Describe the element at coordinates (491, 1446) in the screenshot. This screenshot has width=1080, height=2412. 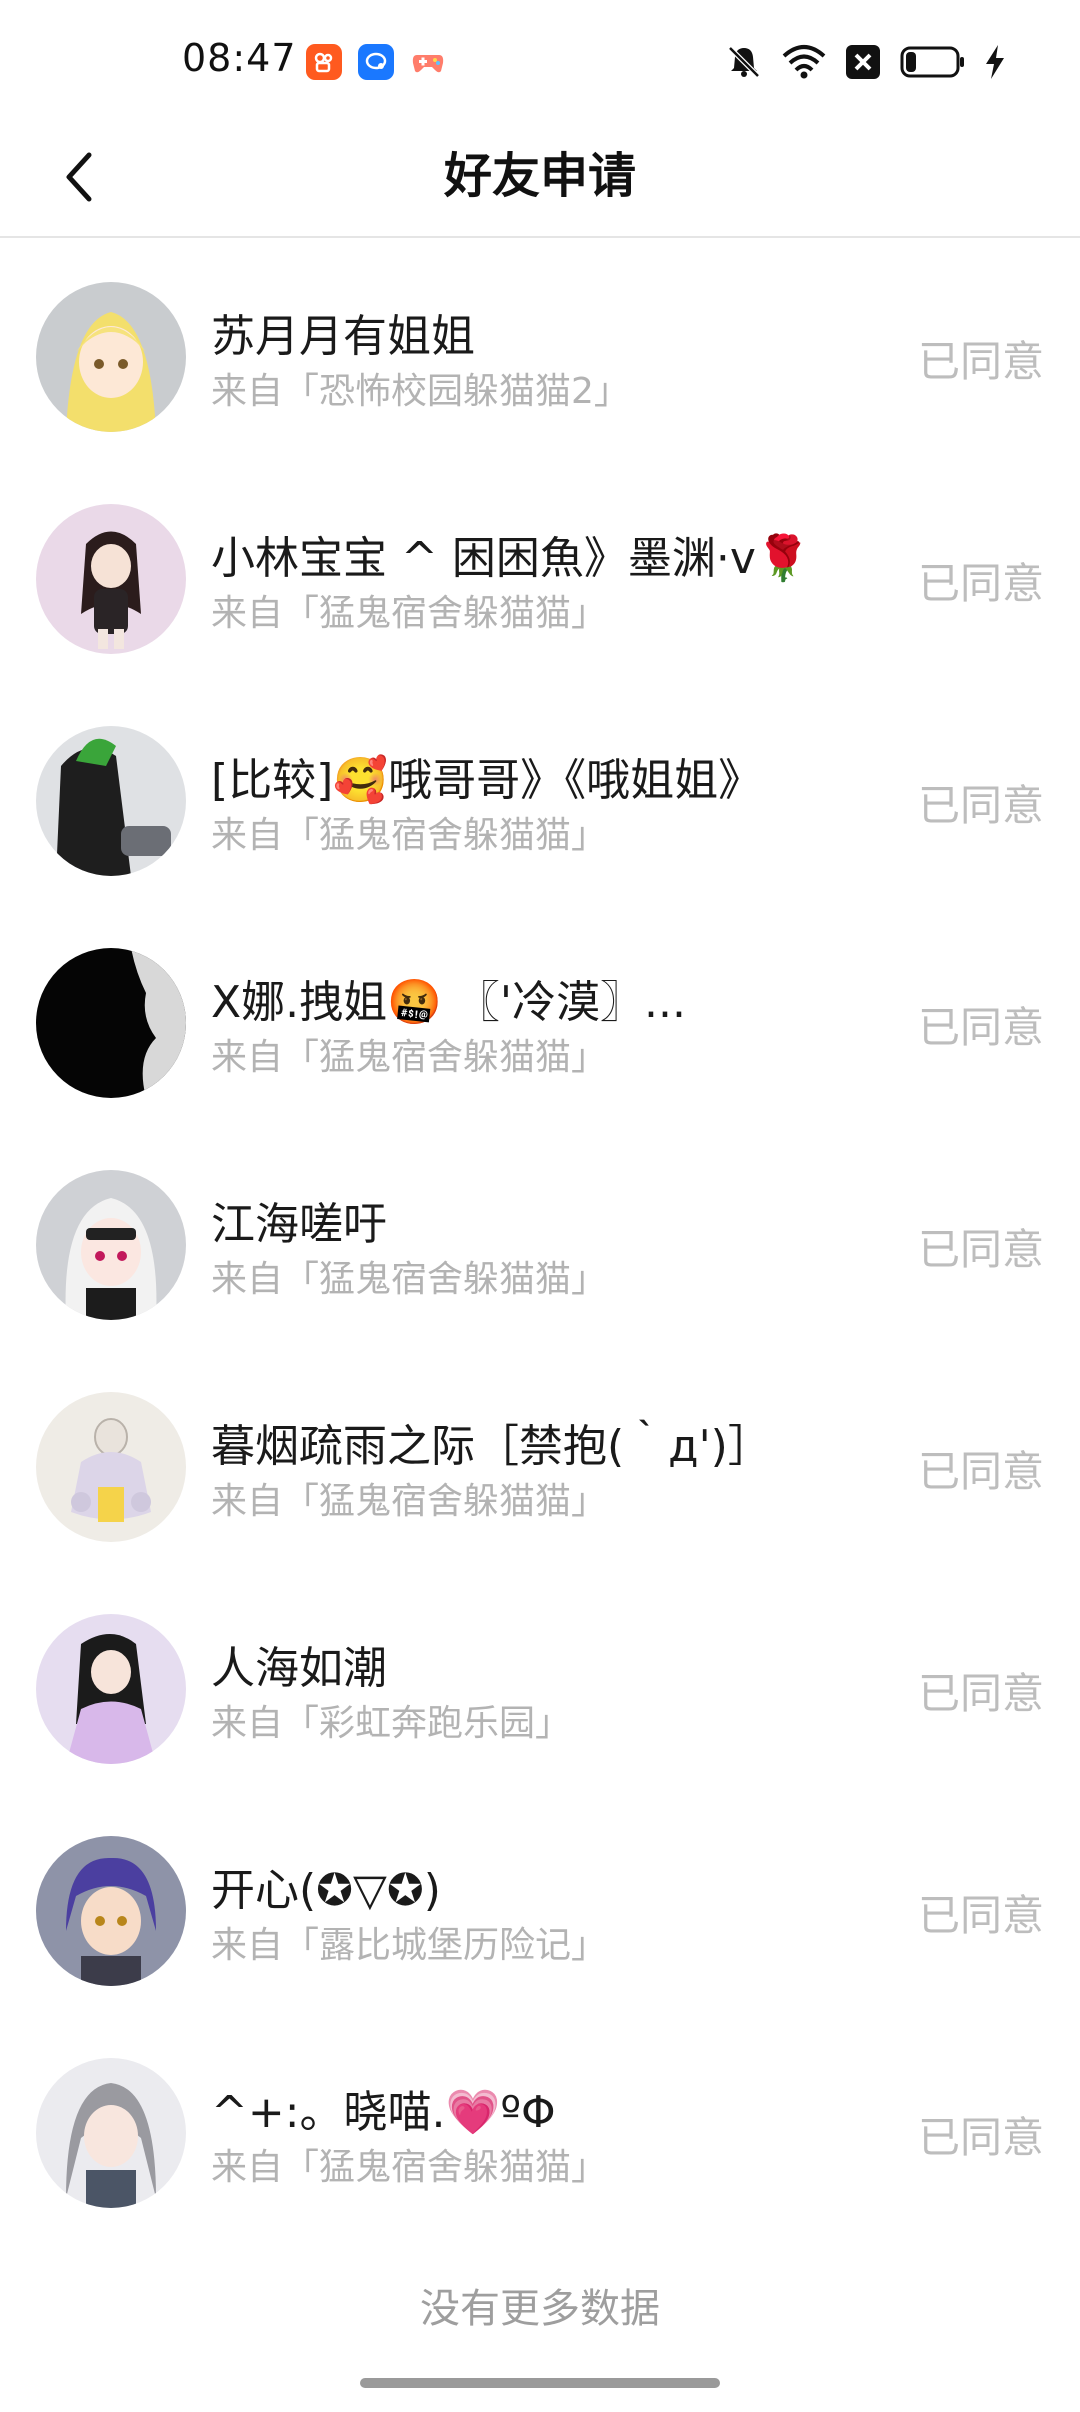
I see `user-name: 暮烟疏雨之际［禁抱(｀д')］` at that location.